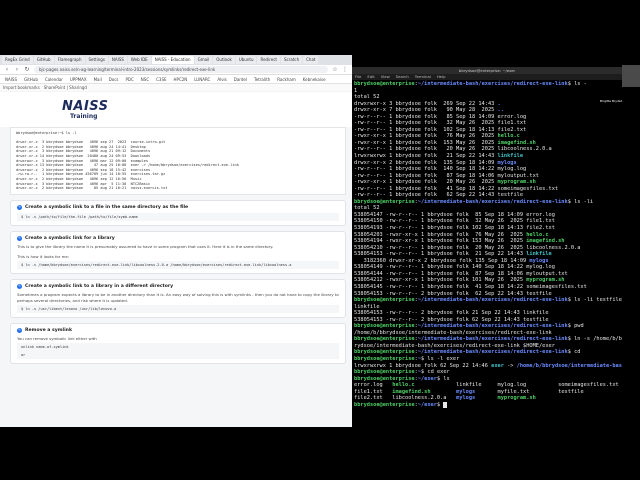 The width and height of the screenshot is (640, 480). Describe the element at coordinates (246, 60) in the screenshot. I see `browser-tab: Ubuntu` at that location.